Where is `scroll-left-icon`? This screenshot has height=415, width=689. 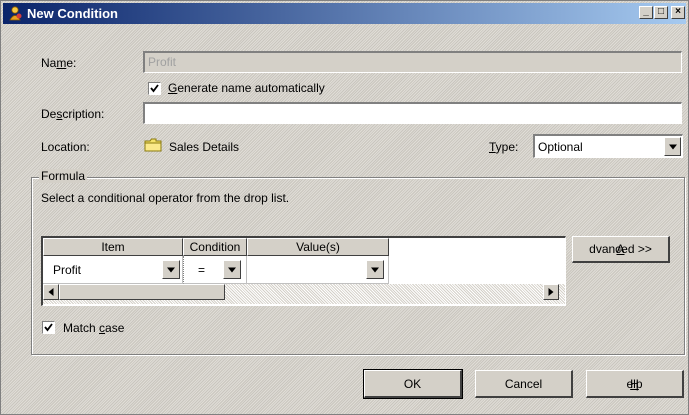
scroll-left-icon is located at coordinates (51, 292).